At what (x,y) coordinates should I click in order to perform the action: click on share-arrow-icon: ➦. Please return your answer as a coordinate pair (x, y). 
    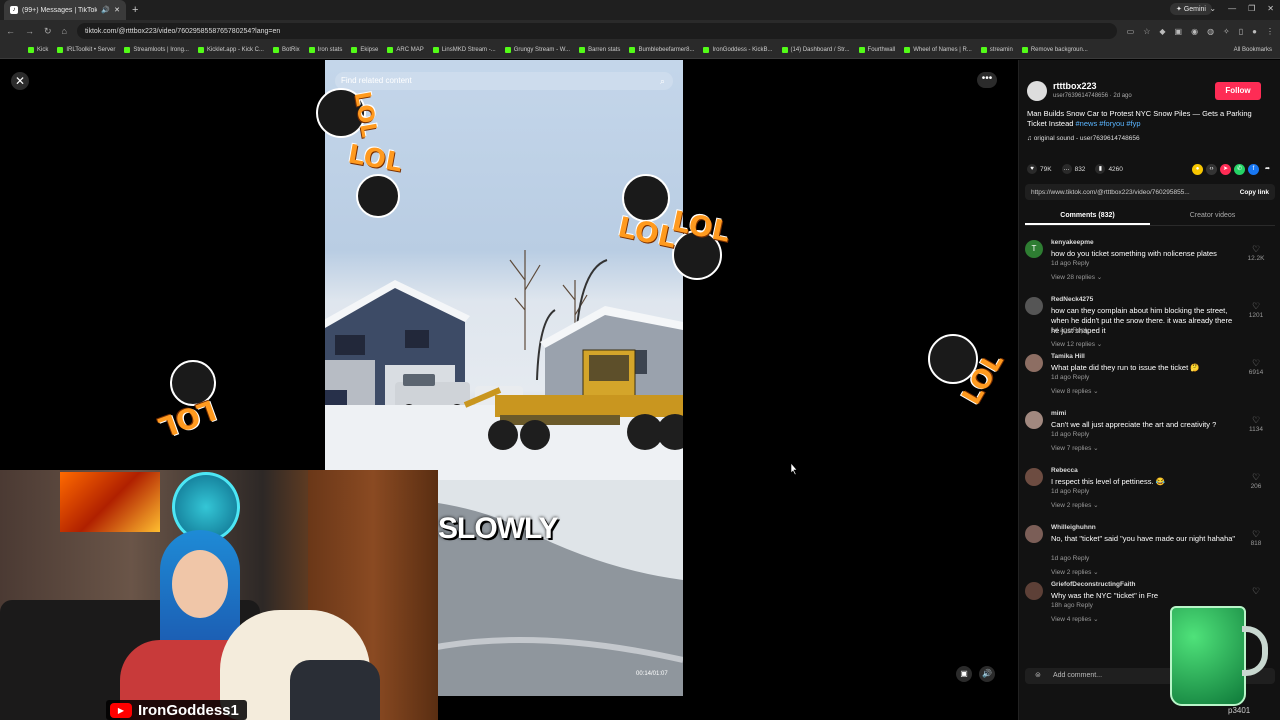
    Looking at the image, I should click on (1267, 169).